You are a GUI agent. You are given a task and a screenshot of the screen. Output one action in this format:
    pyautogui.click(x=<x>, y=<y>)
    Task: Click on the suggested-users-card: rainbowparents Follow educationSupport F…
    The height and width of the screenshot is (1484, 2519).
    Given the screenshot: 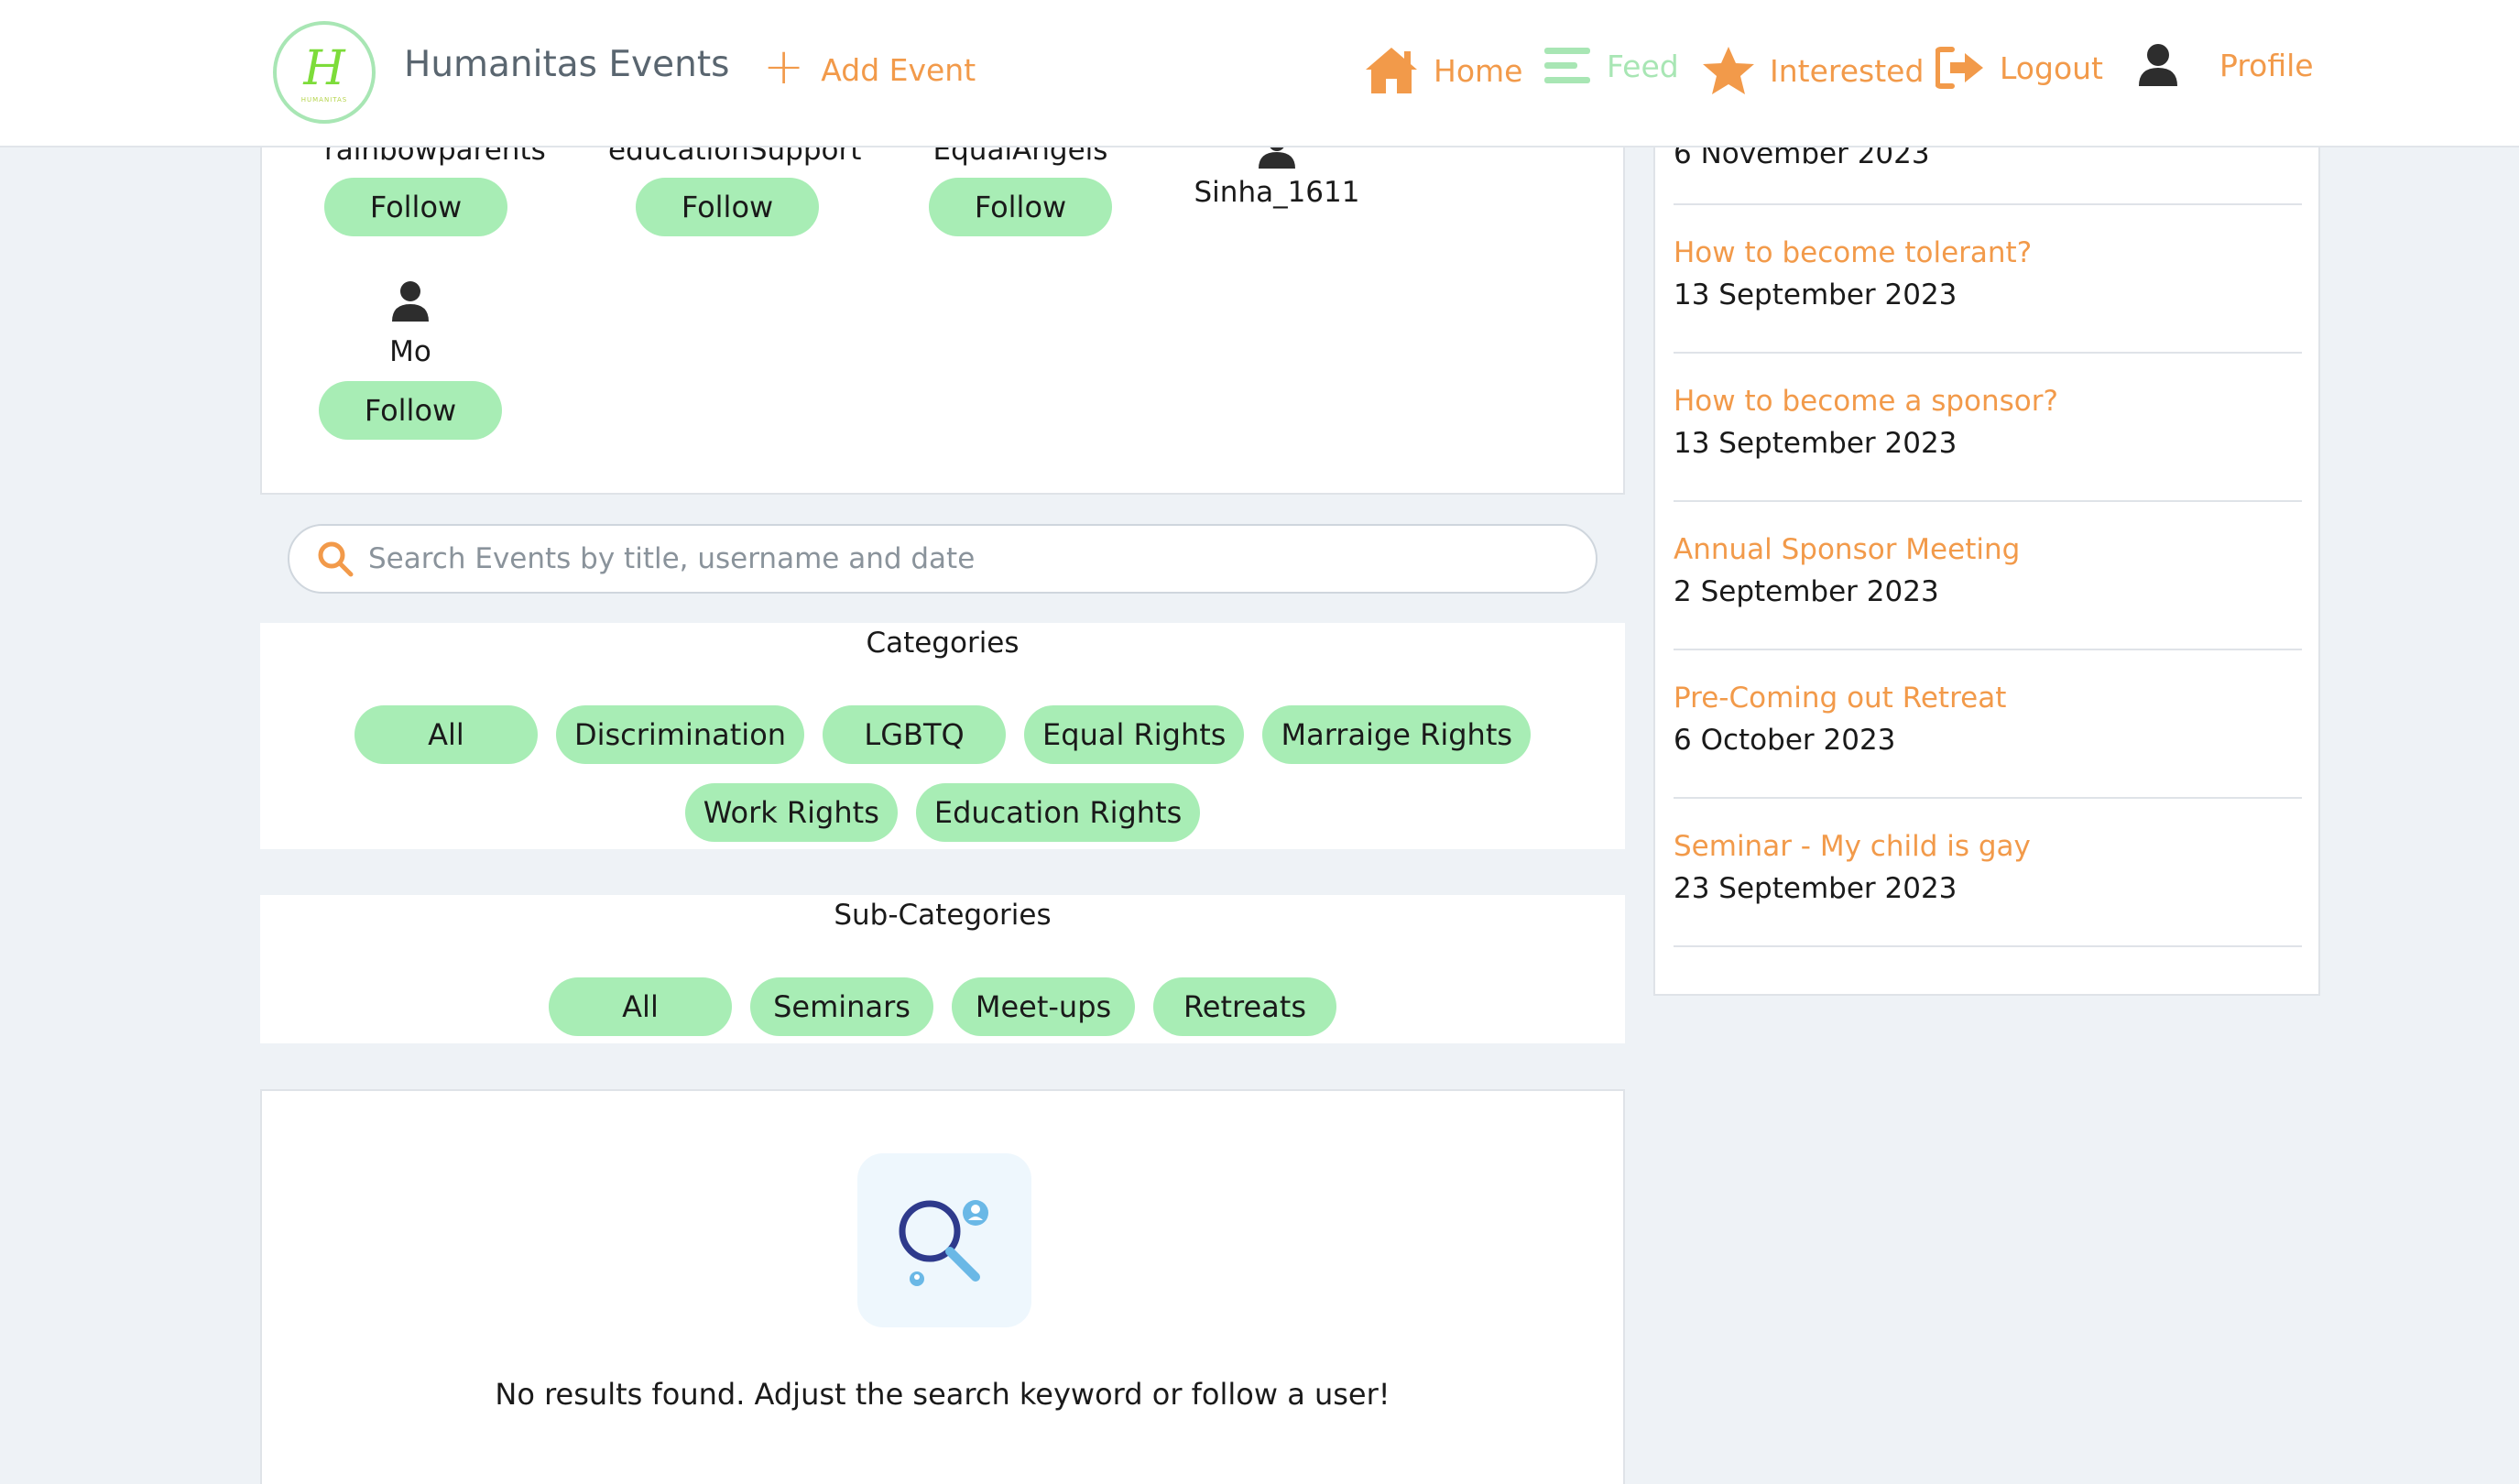 What is the action you would take?
    pyautogui.click(x=943, y=315)
    